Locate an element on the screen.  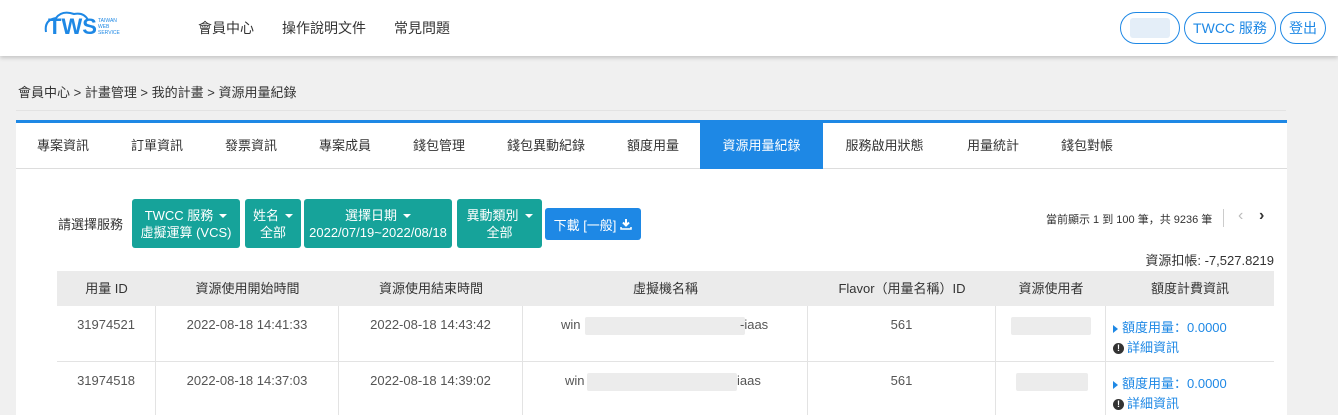
end-time: 2022-08-18 14:39:02 is located at coordinates (430, 380).